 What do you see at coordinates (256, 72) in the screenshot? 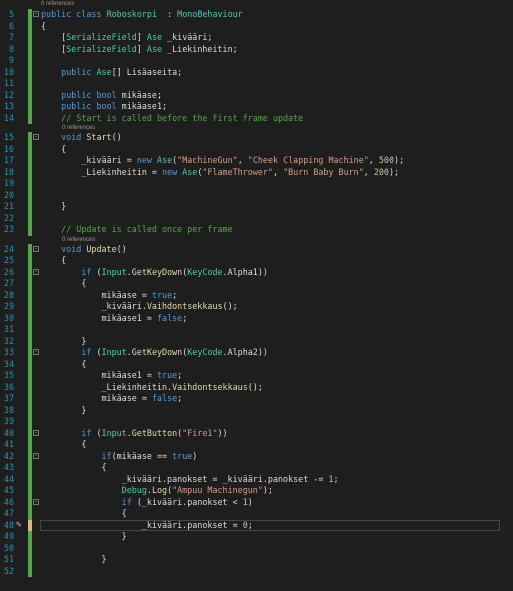
I see `code-line: 10 public Ase[] Lisäaseita;` at bounding box center [256, 72].